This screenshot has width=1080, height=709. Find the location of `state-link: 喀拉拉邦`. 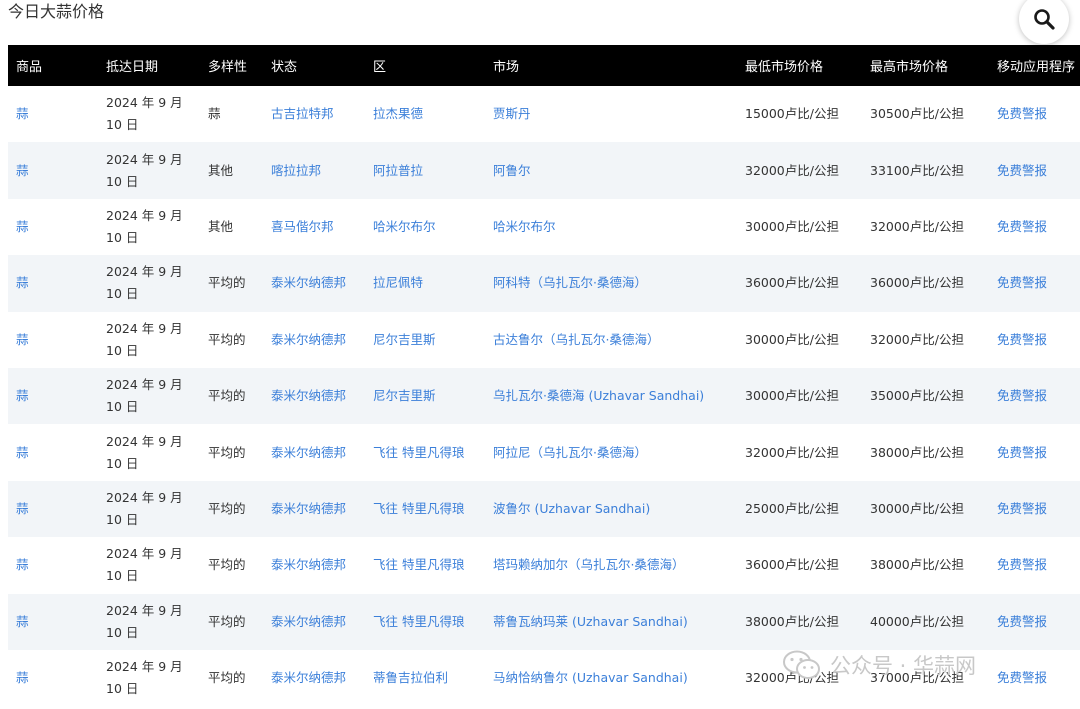

state-link: 喀拉拉邦 is located at coordinates (314, 170).